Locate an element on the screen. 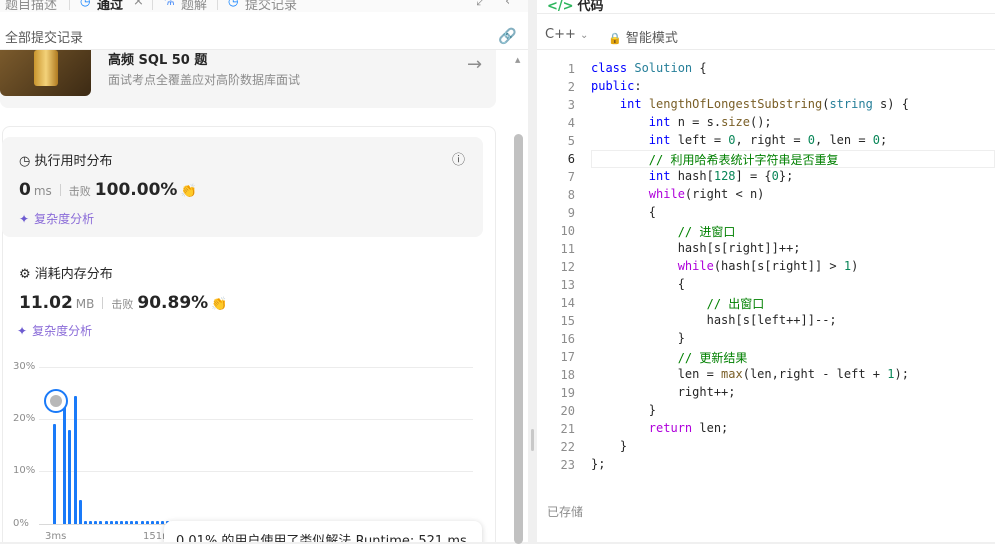 The image size is (995, 544). link-icon: 🔗 is located at coordinates (507, 36).